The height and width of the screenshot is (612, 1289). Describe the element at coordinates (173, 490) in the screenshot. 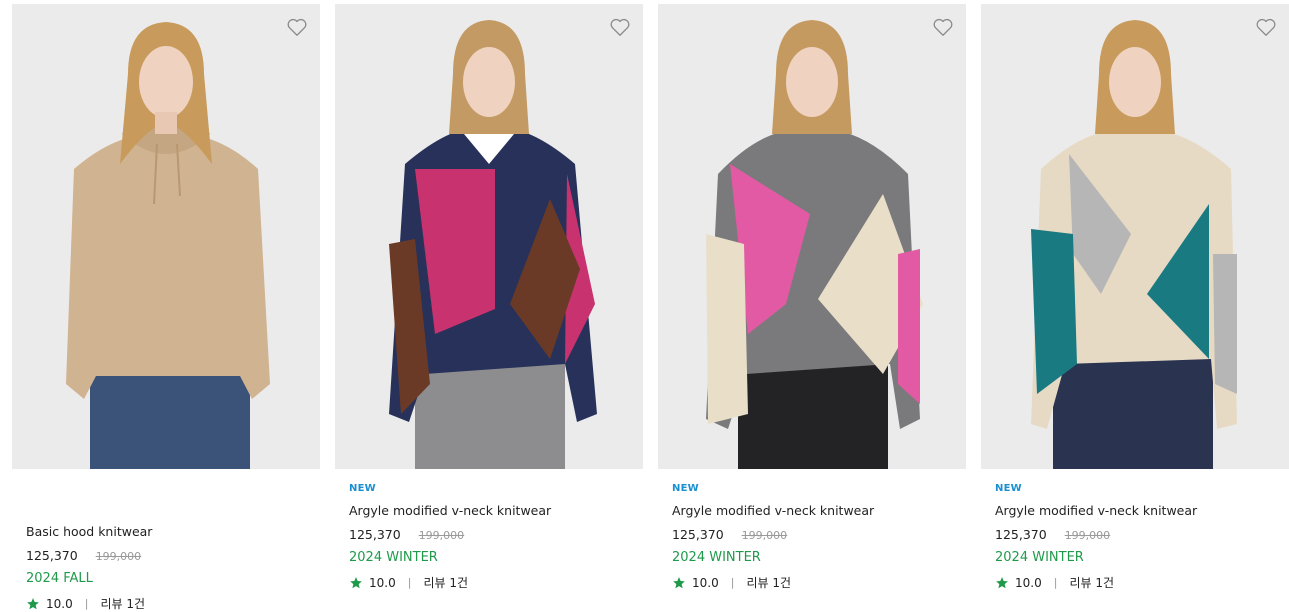

I see `new-badge` at that location.